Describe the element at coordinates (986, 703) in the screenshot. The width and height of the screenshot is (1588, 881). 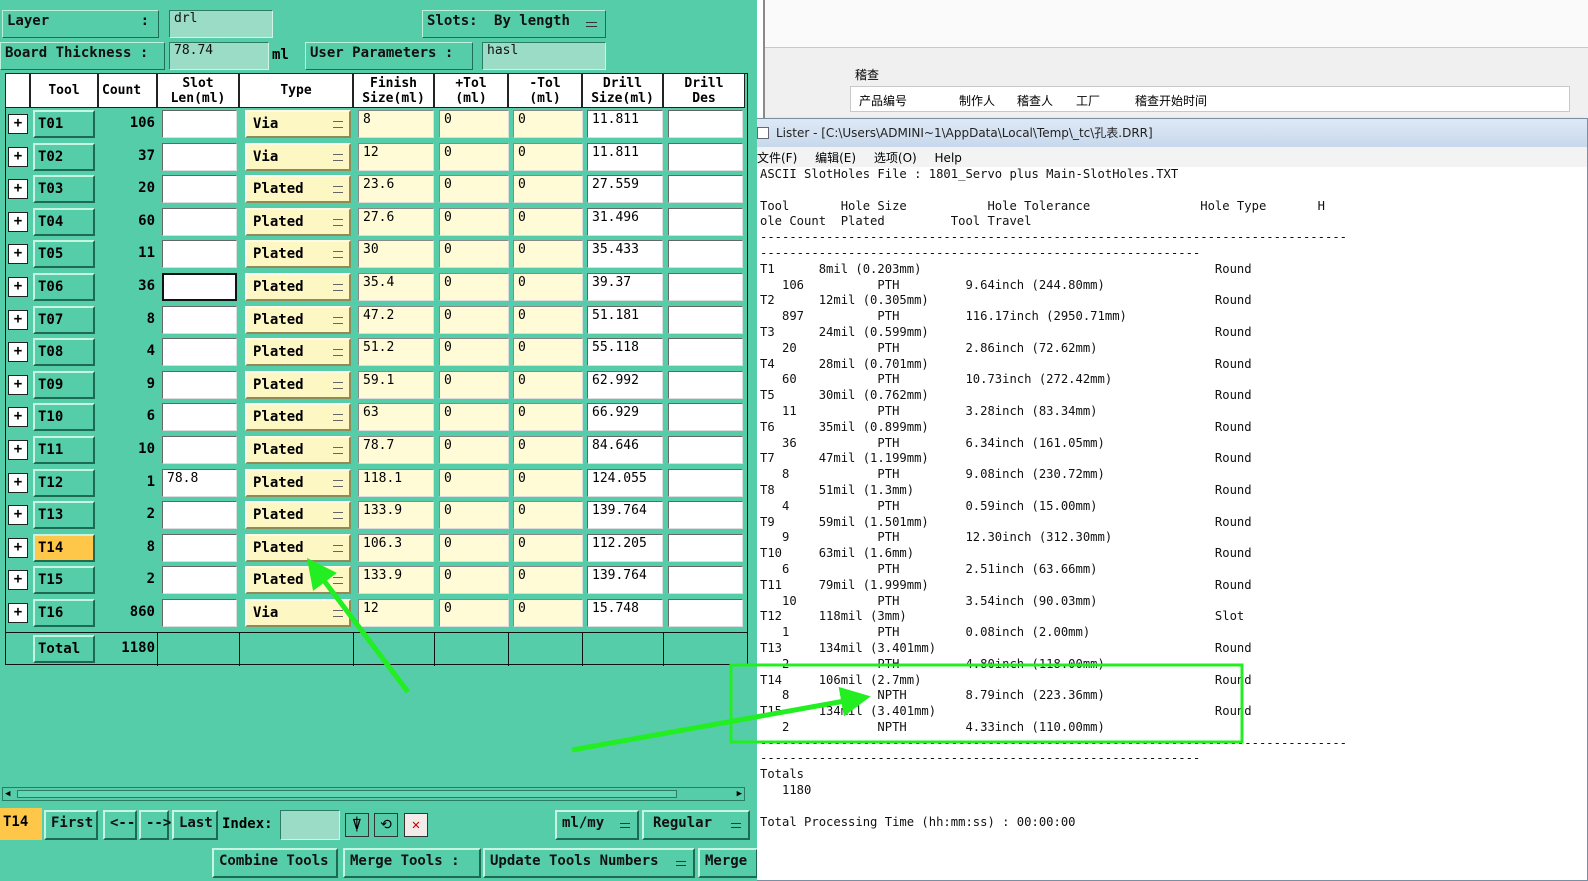
I see `annotation-highlight-box` at that location.